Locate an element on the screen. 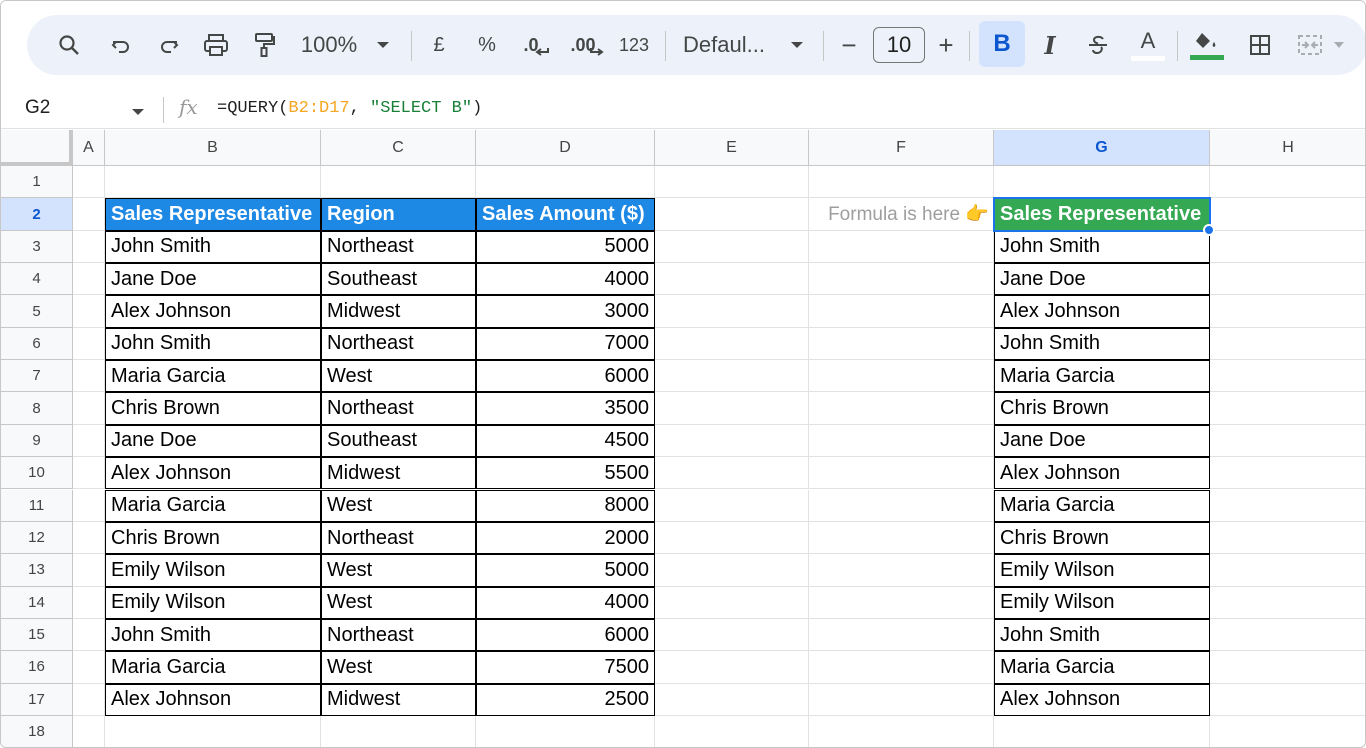 The height and width of the screenshot is (748, 1366). result-cell: Chris Brown is located at coordinates (1102, 538).